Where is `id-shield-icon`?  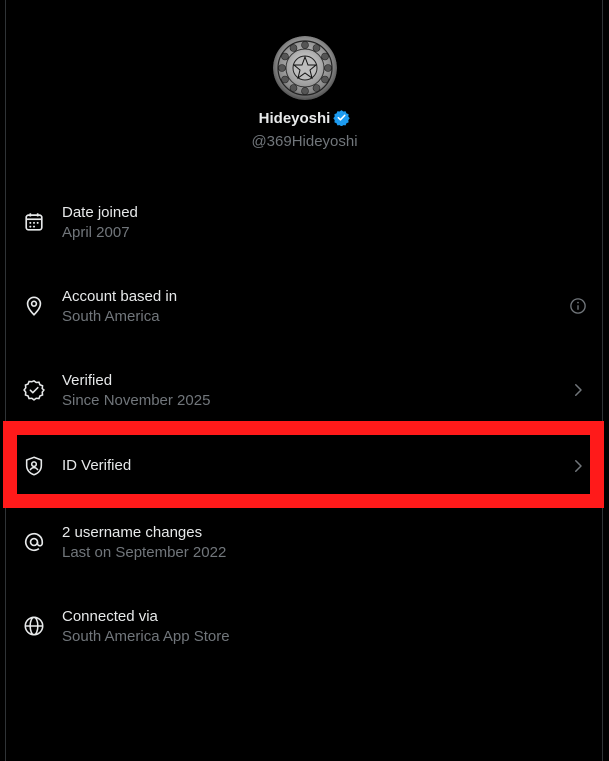
id-shield-icon is located at coordinates (34, 466).